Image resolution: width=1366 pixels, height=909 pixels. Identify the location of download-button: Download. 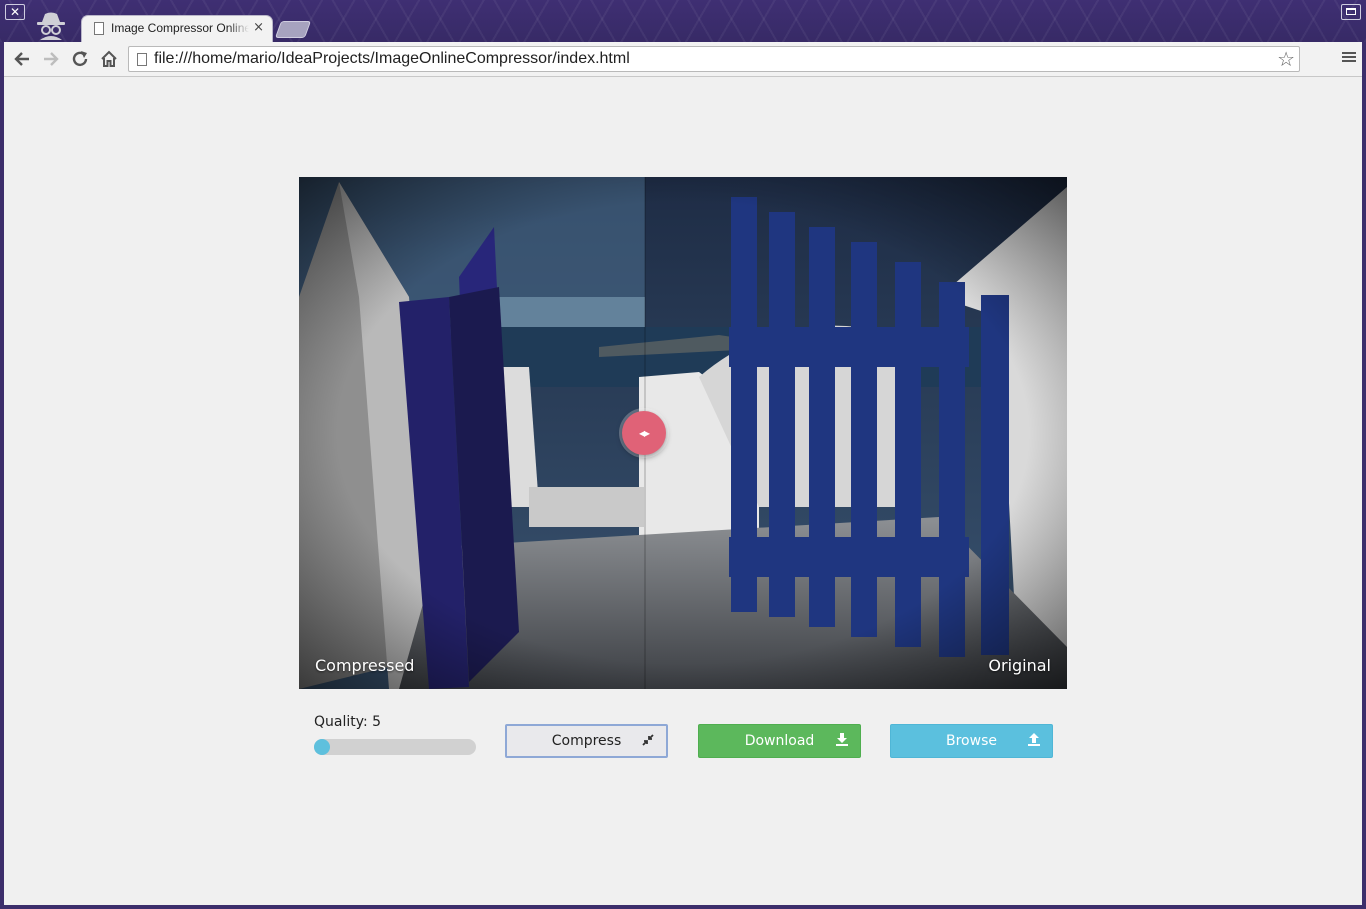
(779, 741).